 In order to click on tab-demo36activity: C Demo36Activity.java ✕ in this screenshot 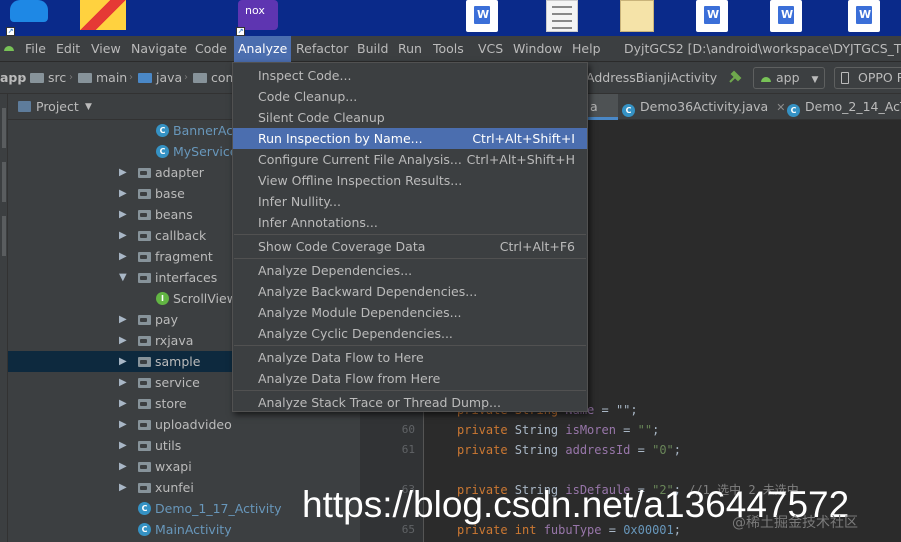, I will do `click(703, 107)`.